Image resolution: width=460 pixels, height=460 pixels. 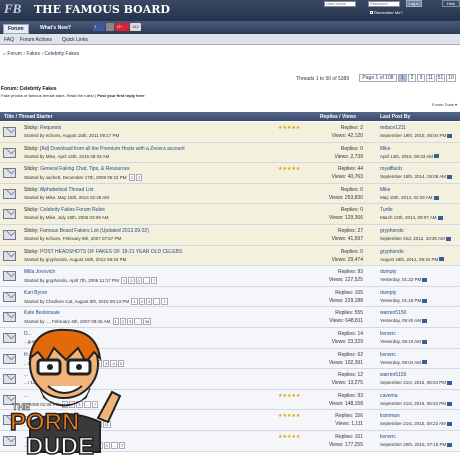 I want to click on first-reply-link: Post your first reply here, so click(x=120, y=95).